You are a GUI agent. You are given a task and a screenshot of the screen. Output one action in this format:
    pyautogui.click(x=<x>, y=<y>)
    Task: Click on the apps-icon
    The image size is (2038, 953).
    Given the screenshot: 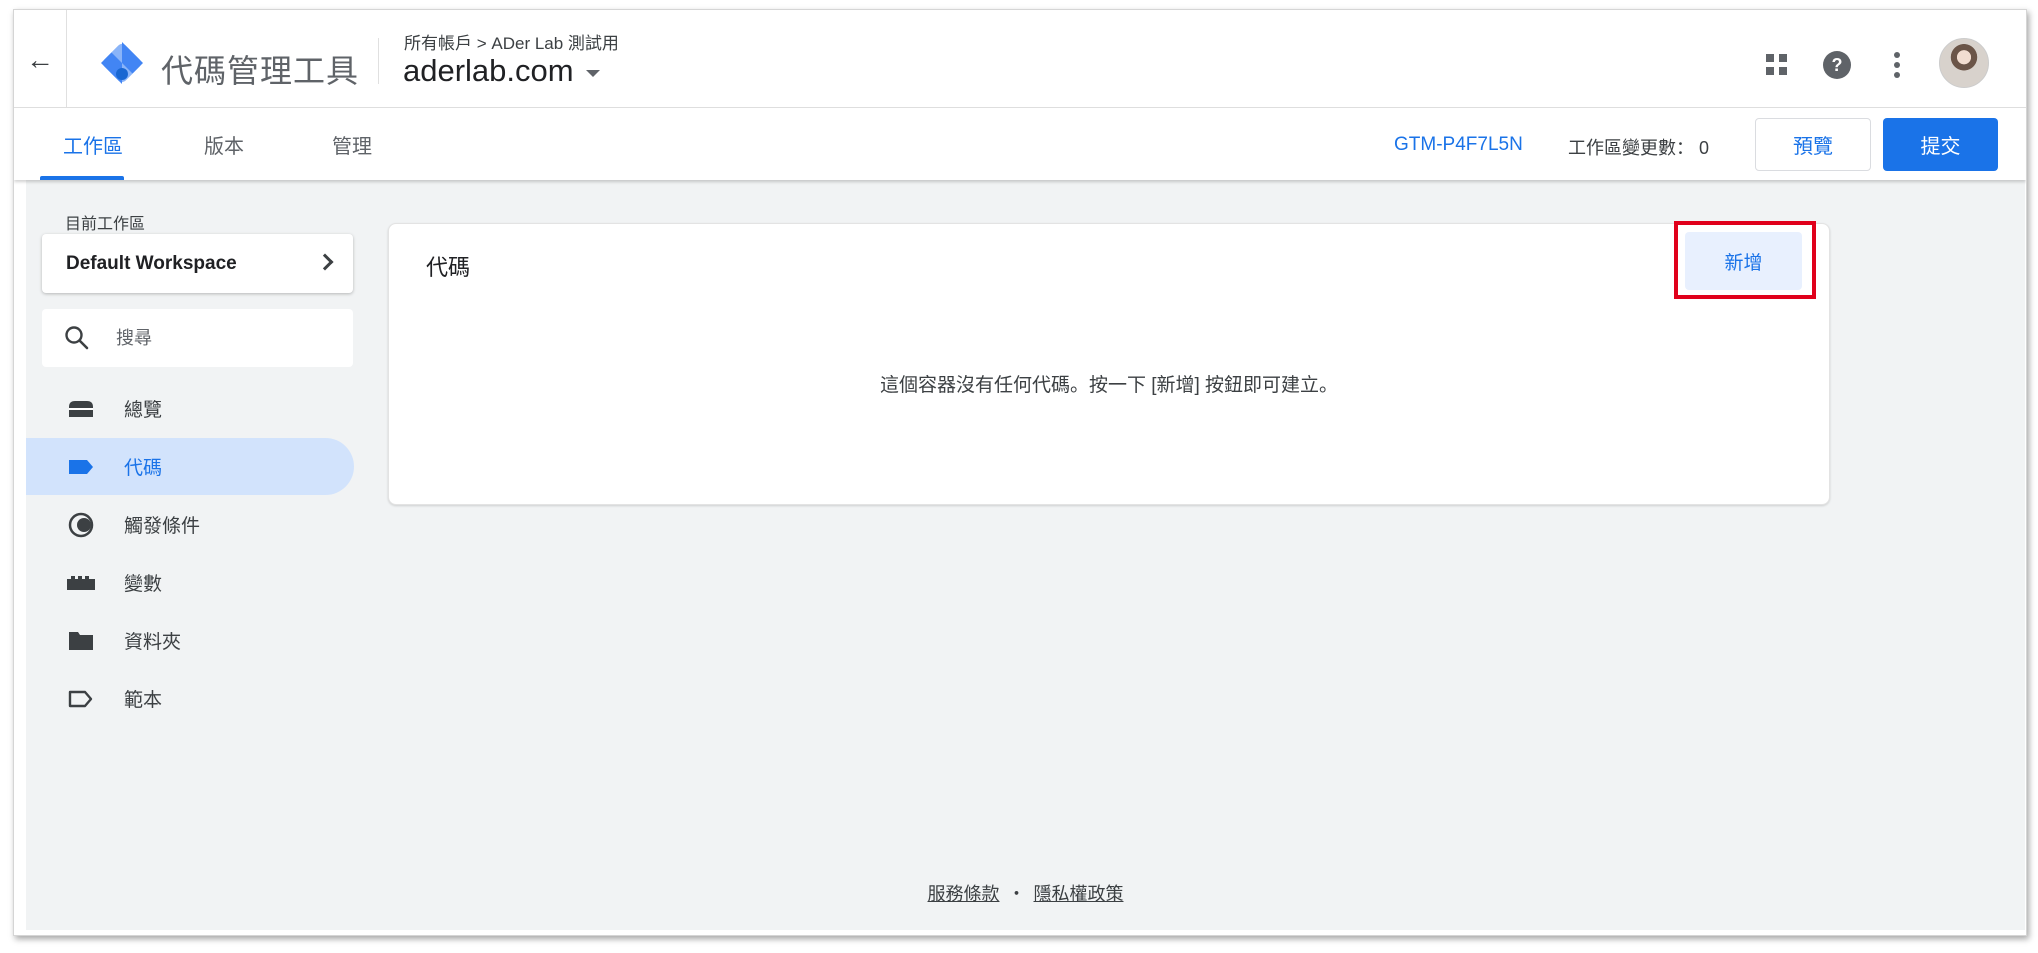 What is the action you would take?
    pyautogui.click(x=1777, y=65)
    